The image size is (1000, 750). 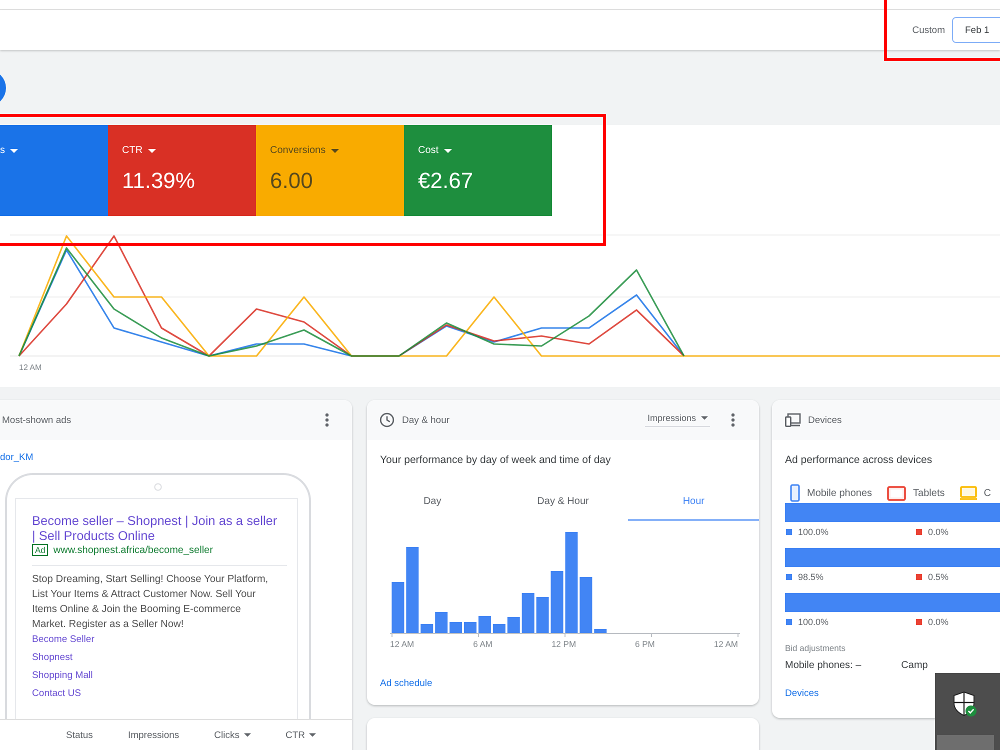 I want to click on column-header: Impressions, so click(x=154, y=735).